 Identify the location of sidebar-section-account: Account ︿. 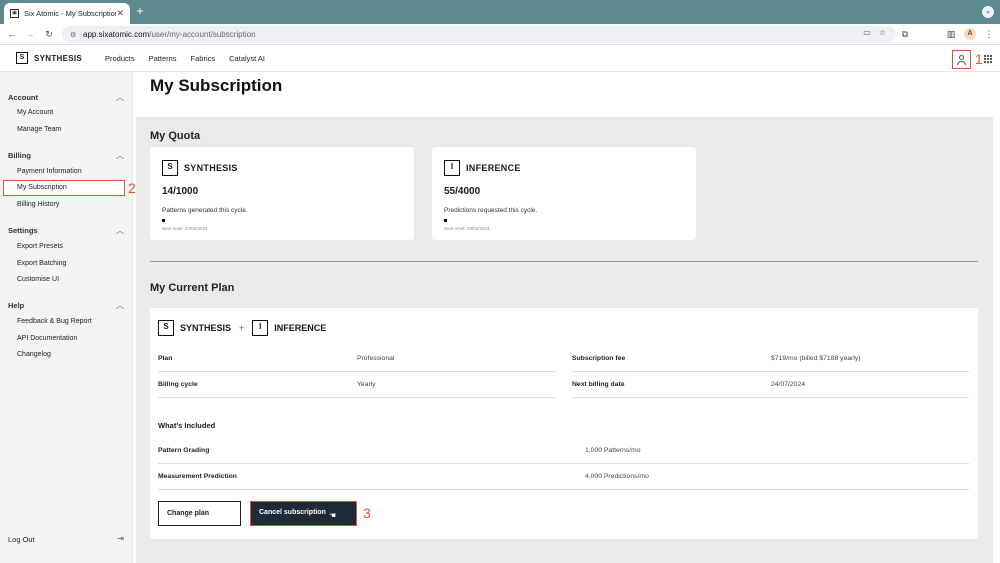
(67, 97).